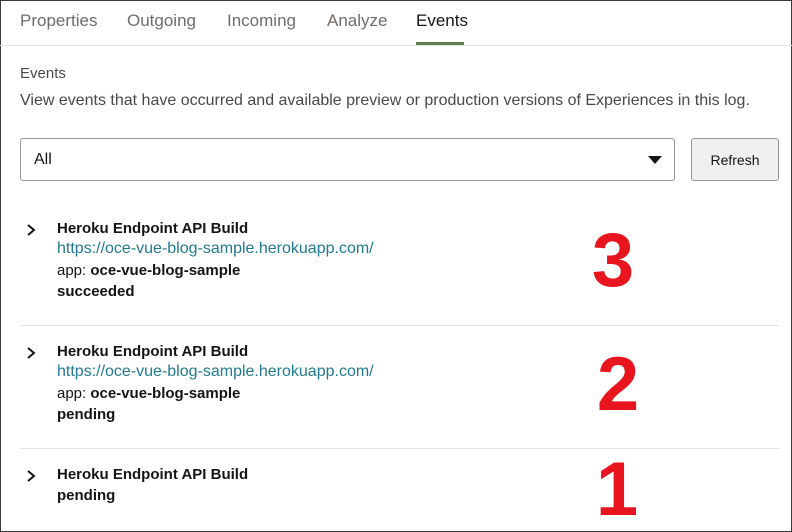 Image resolution: width=792 pixels, height=532 pixels. I want to click on tab-incoming: Incoming, so click(261, 21).